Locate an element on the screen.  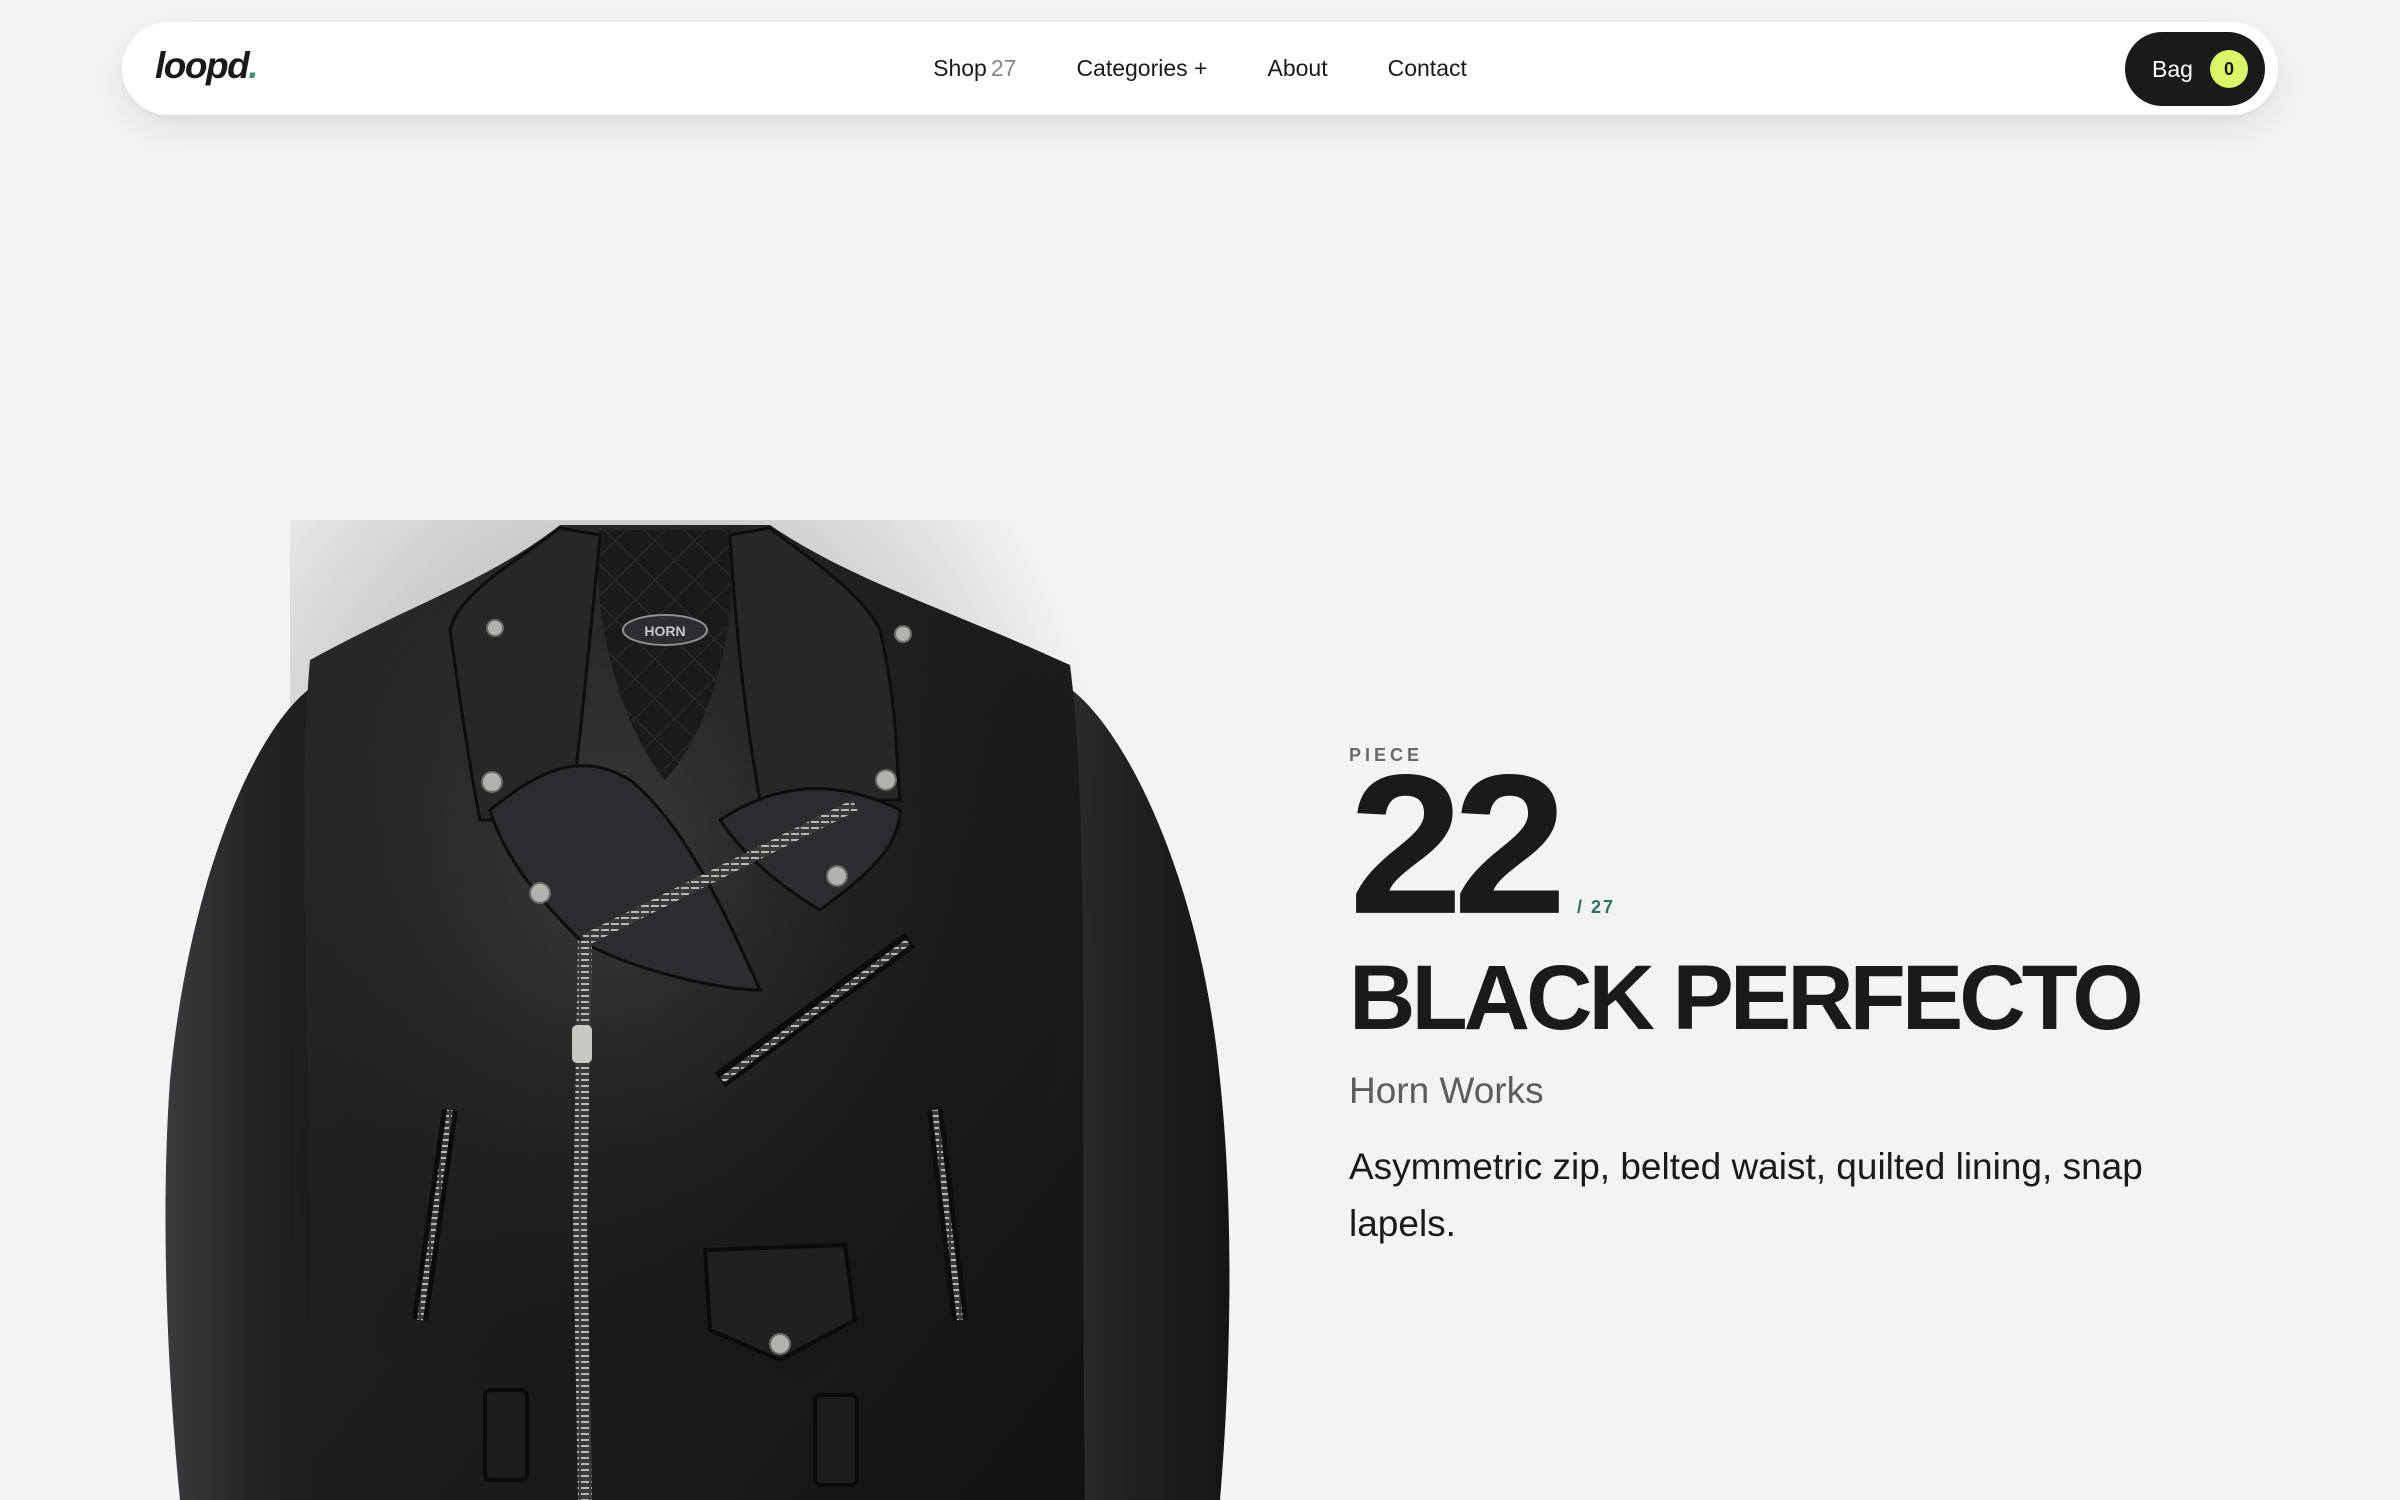
nav-link-contact: Contact is located at coordinates (1427, 68).